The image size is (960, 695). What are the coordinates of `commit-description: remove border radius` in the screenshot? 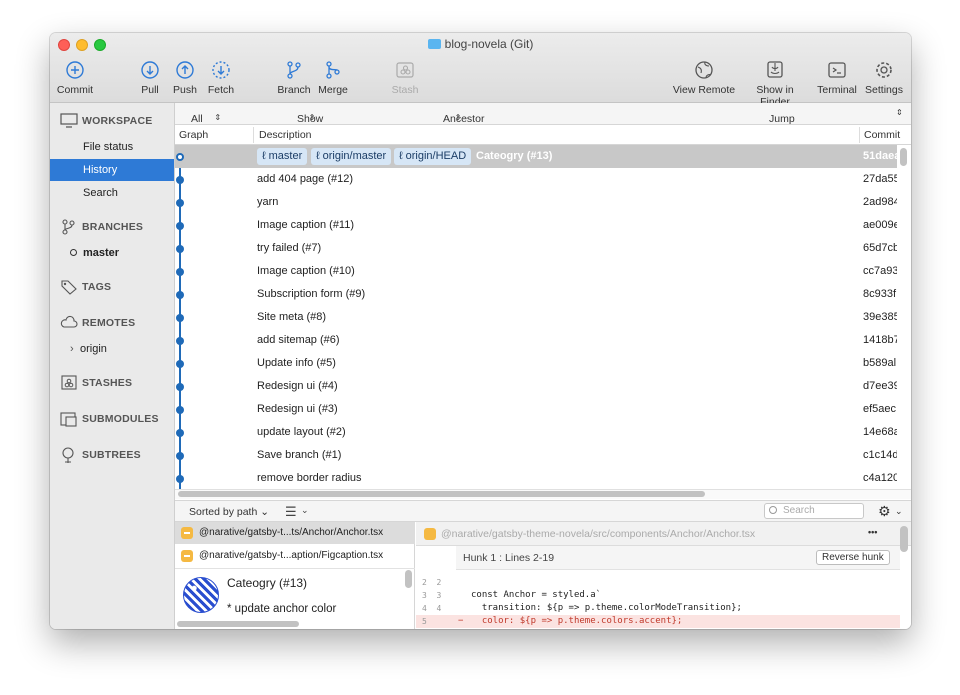 It's located at (309, 478).